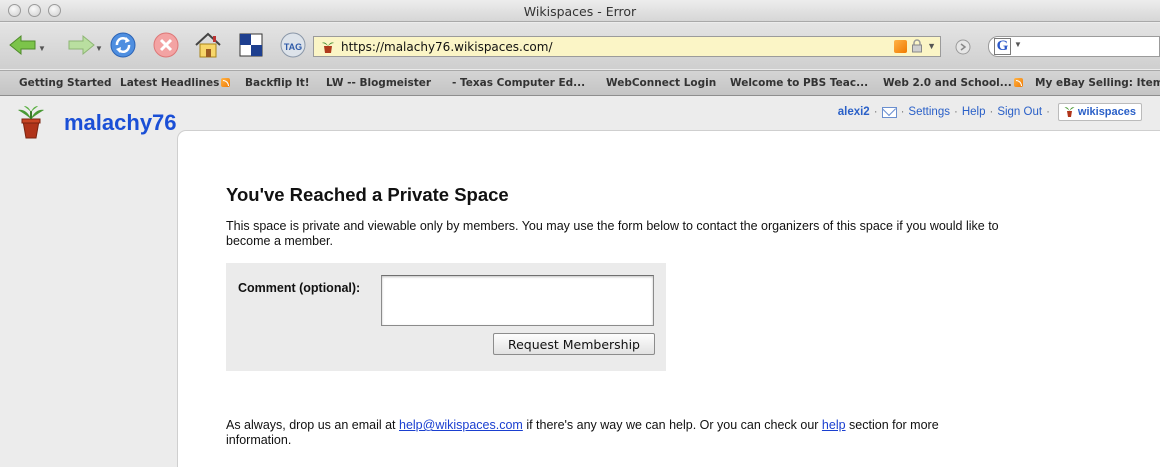  What do you see at coordinates (378, 83) in the screenshot?
I see `bookmark-item: LW -- Blogmeister` at bounding box center [378, 83].